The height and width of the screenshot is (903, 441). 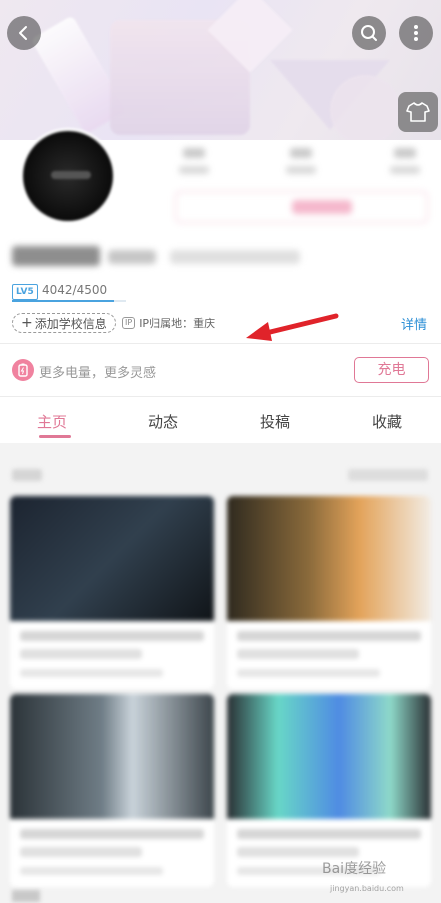 I want to click on add-school-label: 添加学校信息, so click(x=70, y=323).